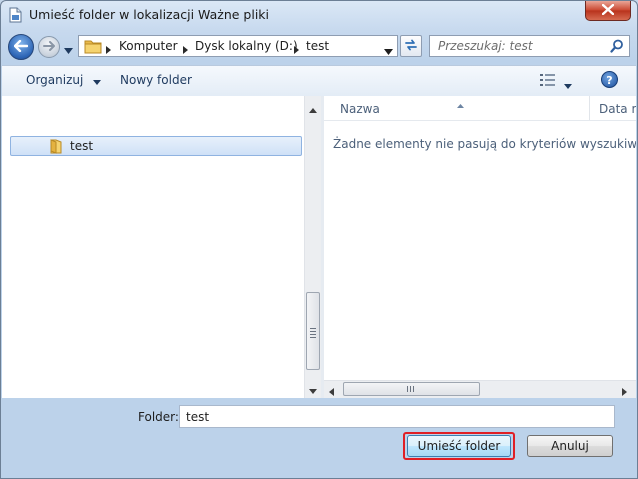 The image size is (638, 479). I want to click on view-options-icon, so click(548, 81).